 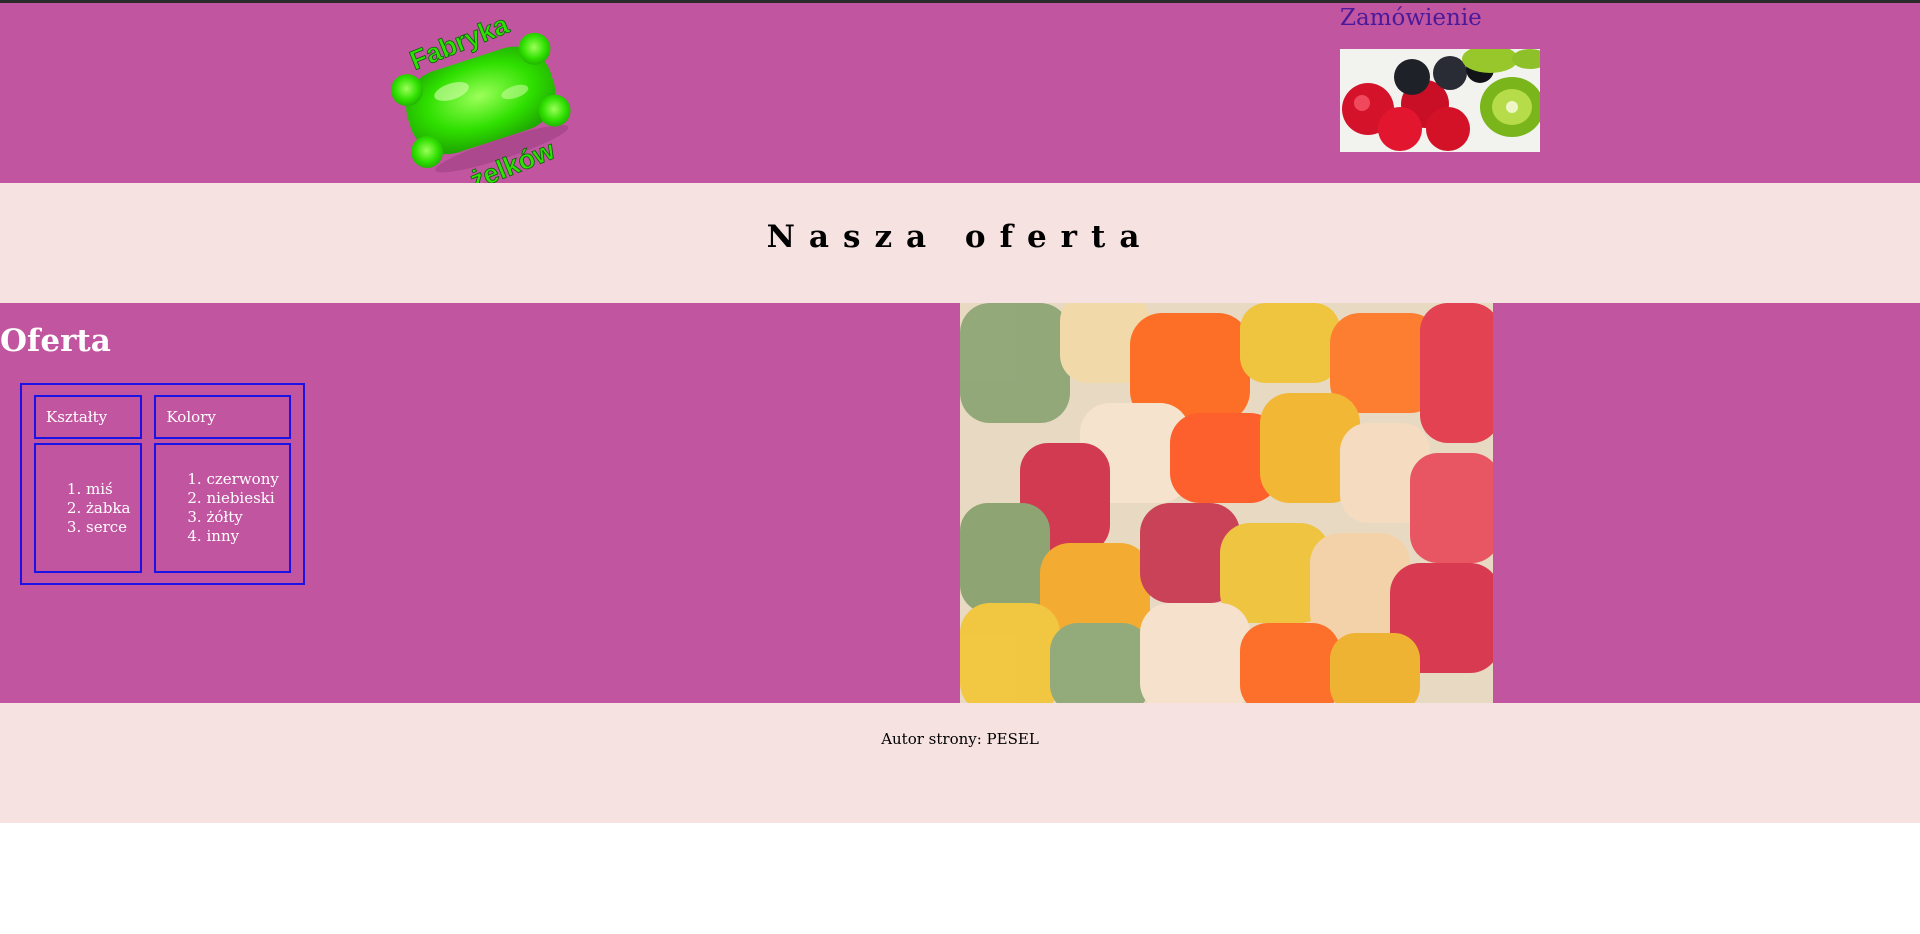 What do you see at coordinates (960, 237) in the screenshot?
I see `banner-title: Nasza oferta` at bounding box center [960, 237].